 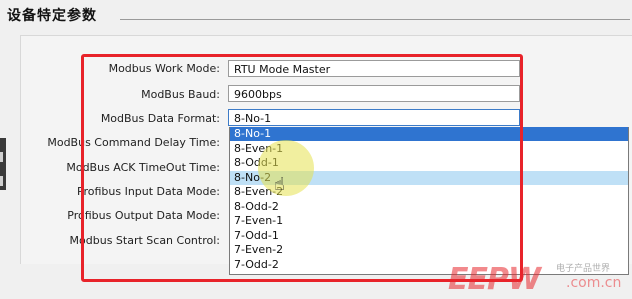 I want to click on baud-select: 9600bps, so click(x=374, y=93).